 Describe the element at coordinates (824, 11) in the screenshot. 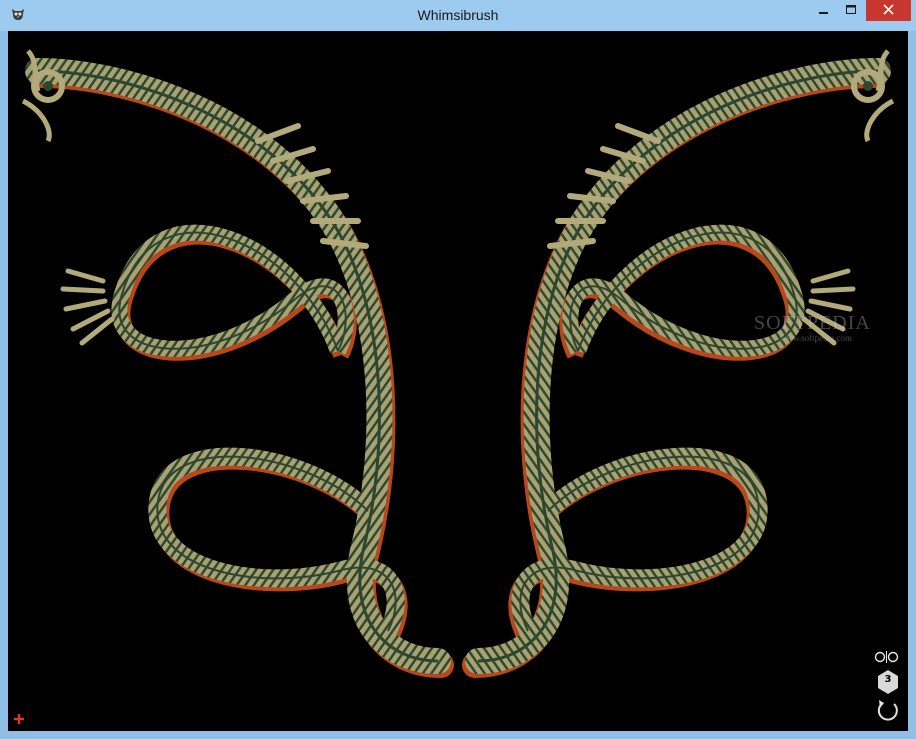

I see `minimize-icon` at that location.